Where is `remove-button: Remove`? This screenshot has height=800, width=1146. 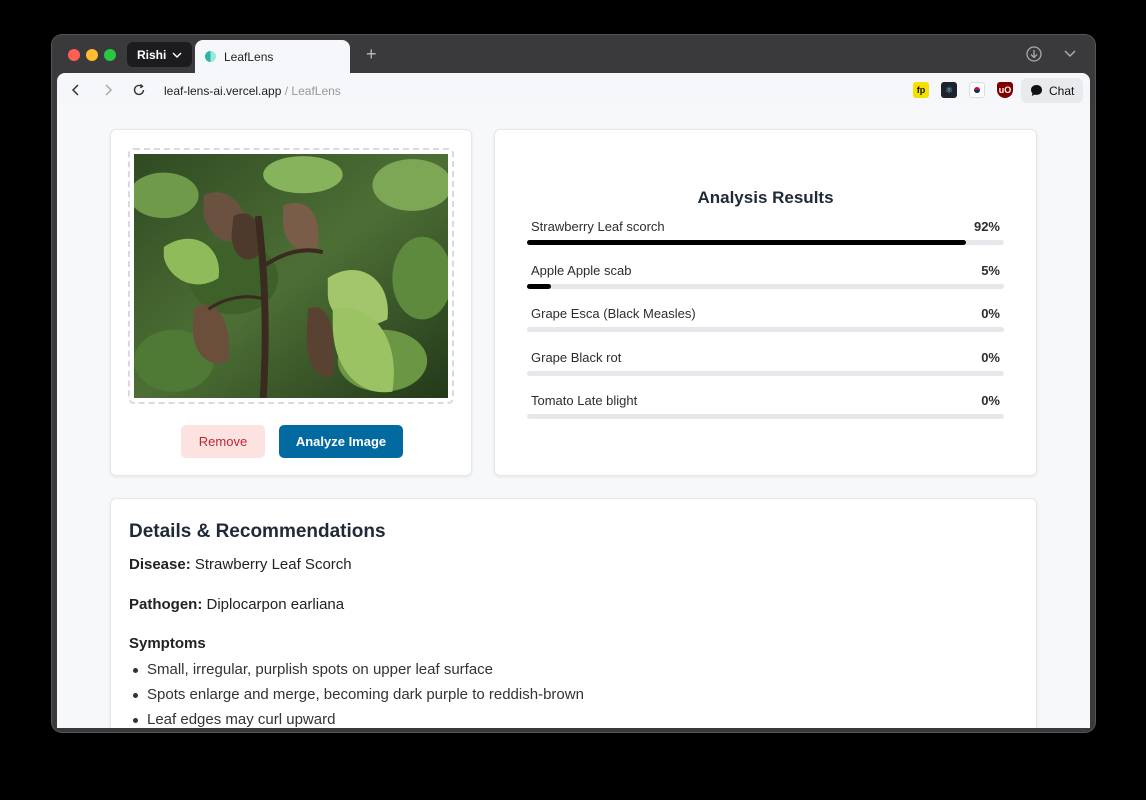
remove-button: Remove is located at coordinates (223, 441).